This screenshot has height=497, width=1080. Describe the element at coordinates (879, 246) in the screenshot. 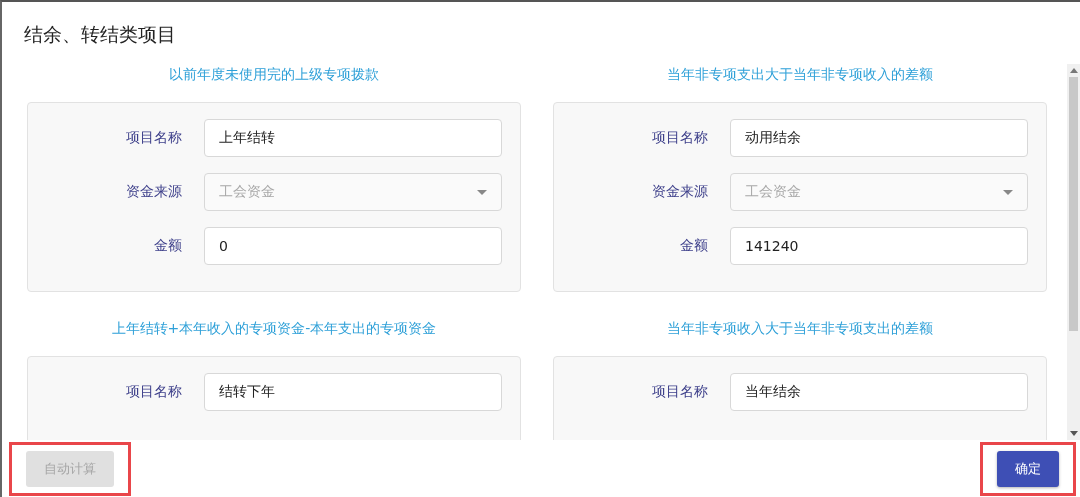

I see `input-field: 141240` at that location.